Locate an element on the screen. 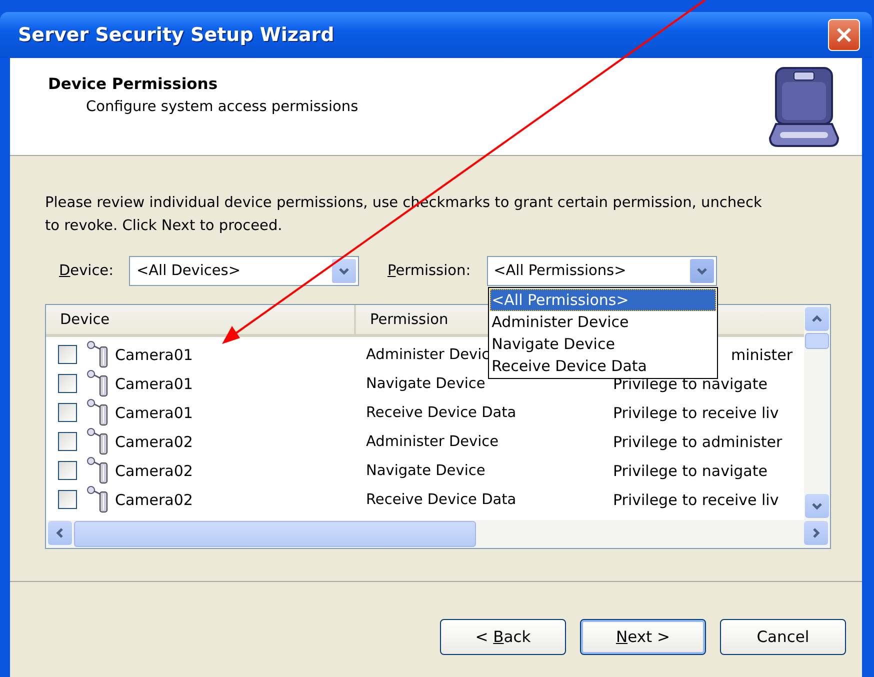 The height and width of the screenshot is (677, 874). horizontal-scrollbar is located at coordinates (438, 534).